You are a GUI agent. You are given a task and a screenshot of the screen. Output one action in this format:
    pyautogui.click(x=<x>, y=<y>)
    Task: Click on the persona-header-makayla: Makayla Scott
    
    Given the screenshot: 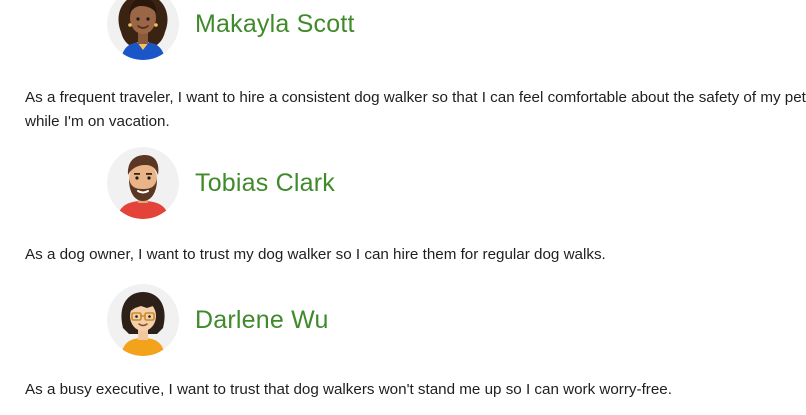 What is the action you would take?
    pyautogui.click(x=231, y=30)
    